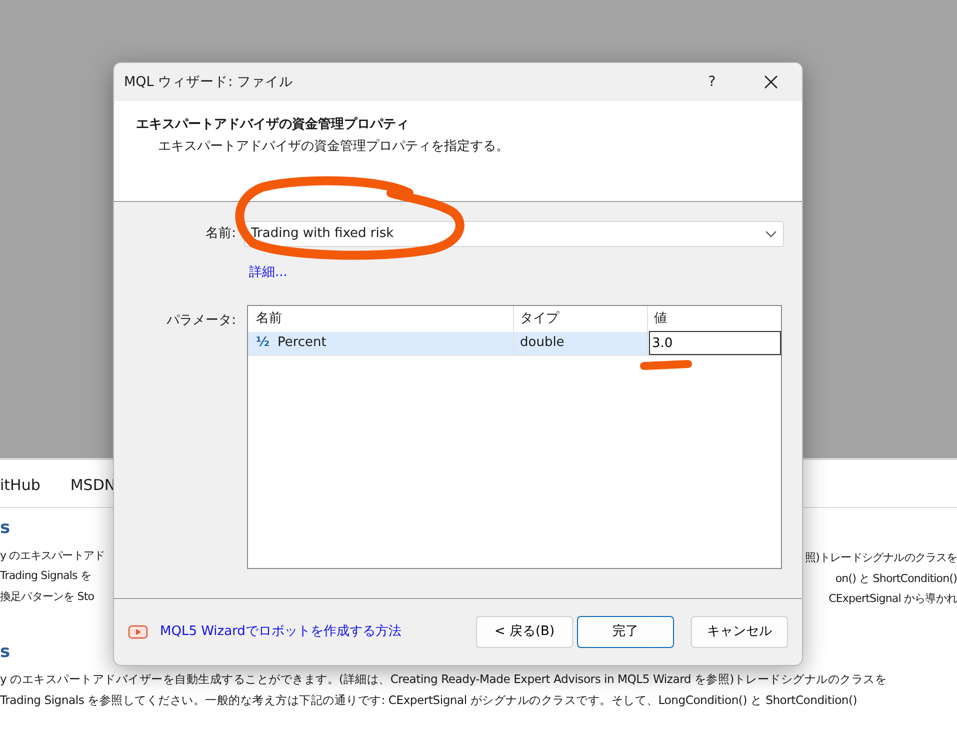 Image resolution: width=957 pixels, height=733 pixels. Describe the element at coordinates (333, 147) in the screenshot. I see `page-subtitle: エキスパートアドバイザの資金管理プロパティを指定する。` at that location.